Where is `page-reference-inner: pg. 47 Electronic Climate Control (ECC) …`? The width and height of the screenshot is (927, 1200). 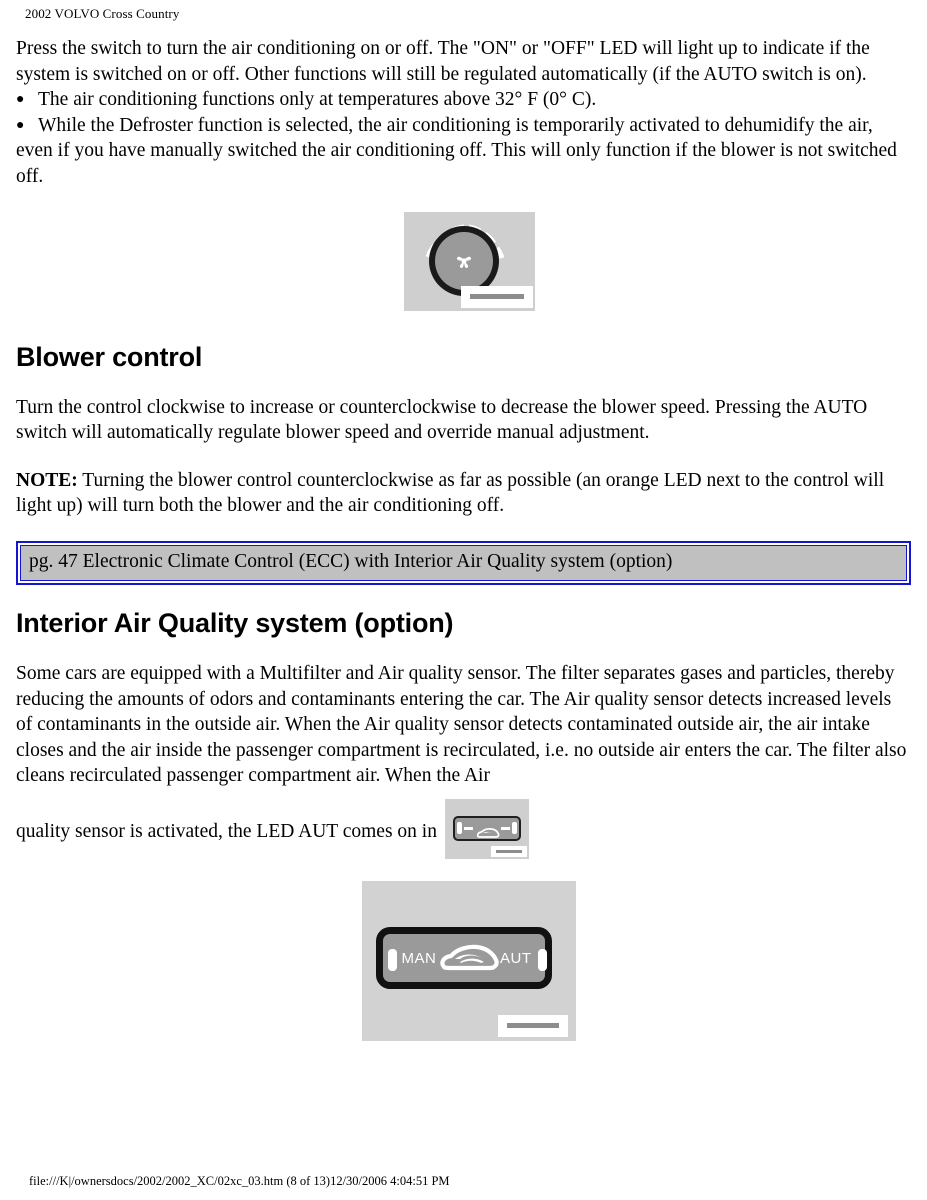
page-reference-inner: pg. 47 Electronic Climate Control (ECC) … is located at coordinates (463, 562).